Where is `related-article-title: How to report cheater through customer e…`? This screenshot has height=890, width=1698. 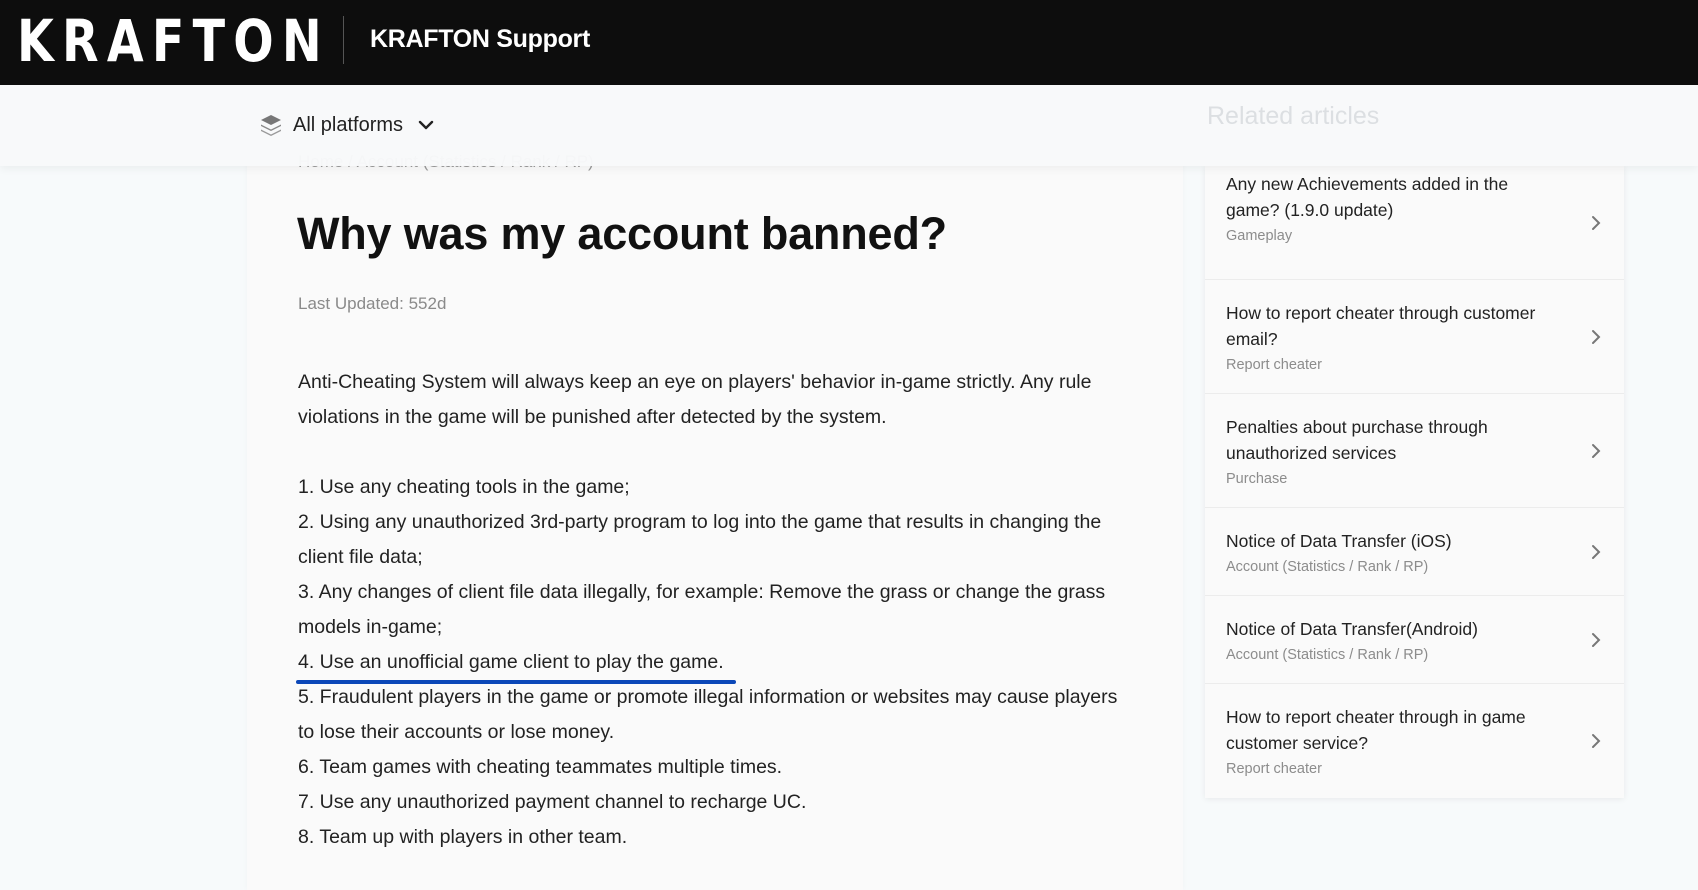 related-article-title: How to report cheater through customer e… is located at coordinates (1381, 326).